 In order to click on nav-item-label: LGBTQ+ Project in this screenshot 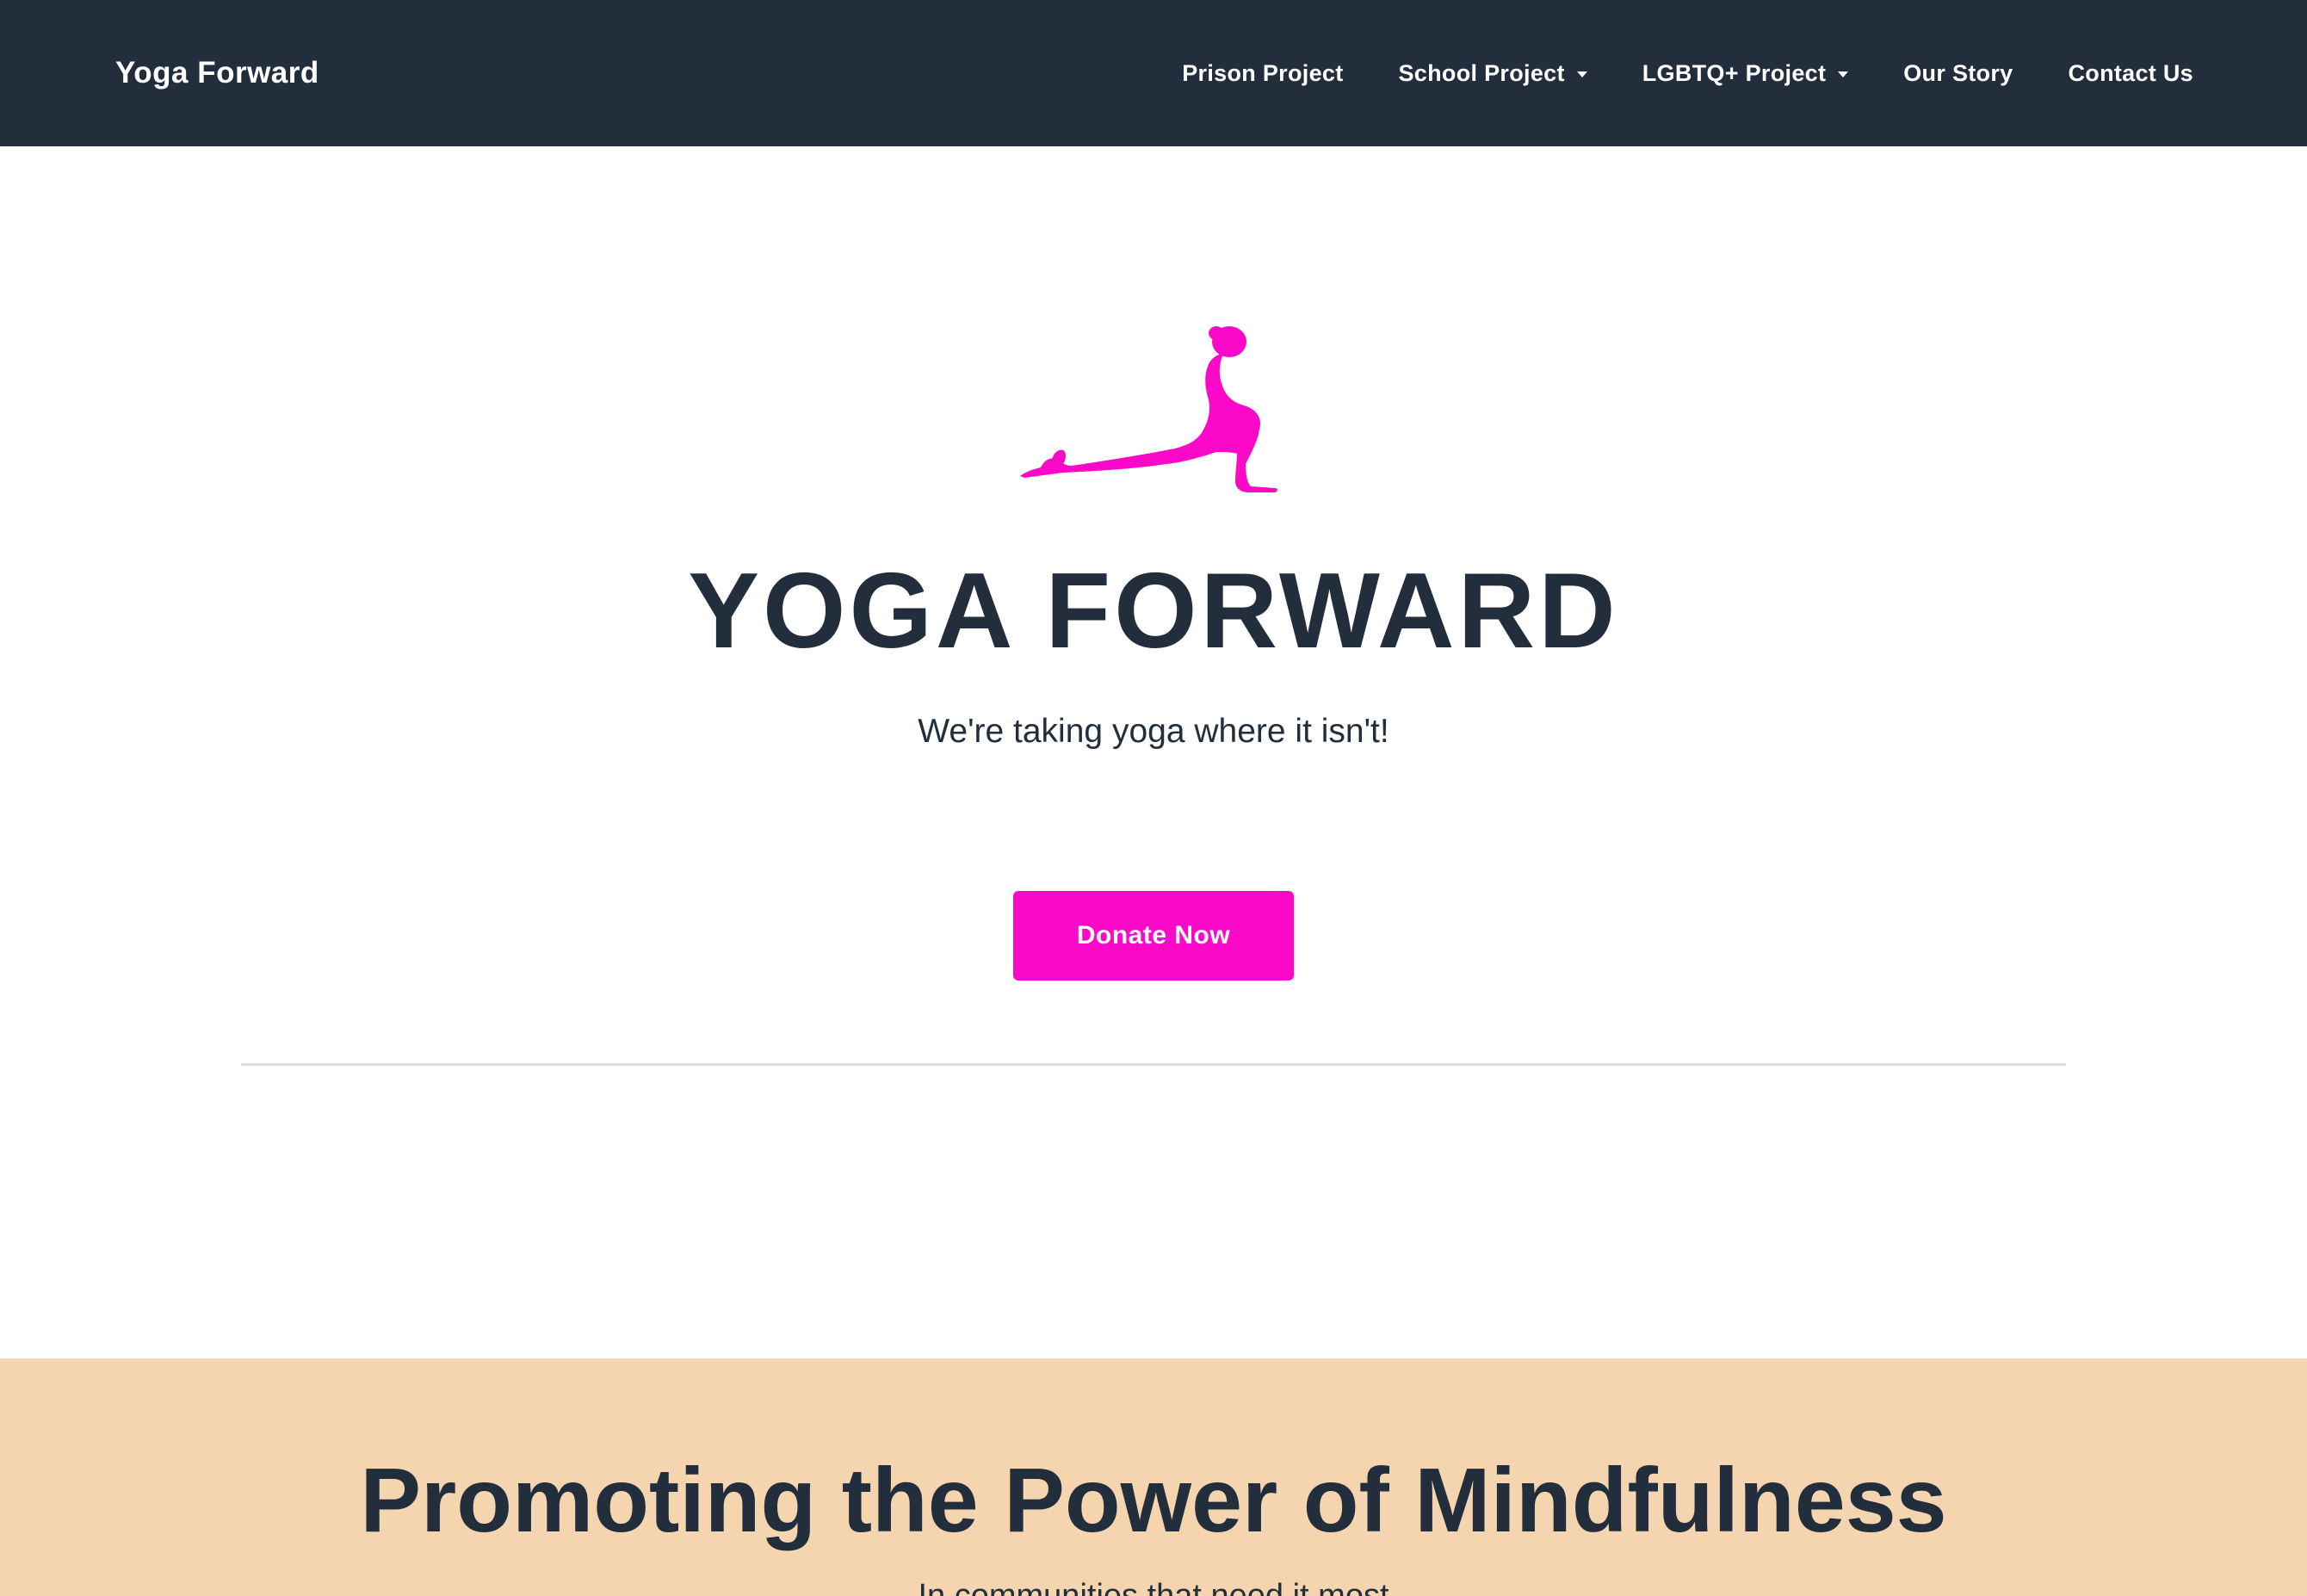, I will do `click(1734, 72)`.